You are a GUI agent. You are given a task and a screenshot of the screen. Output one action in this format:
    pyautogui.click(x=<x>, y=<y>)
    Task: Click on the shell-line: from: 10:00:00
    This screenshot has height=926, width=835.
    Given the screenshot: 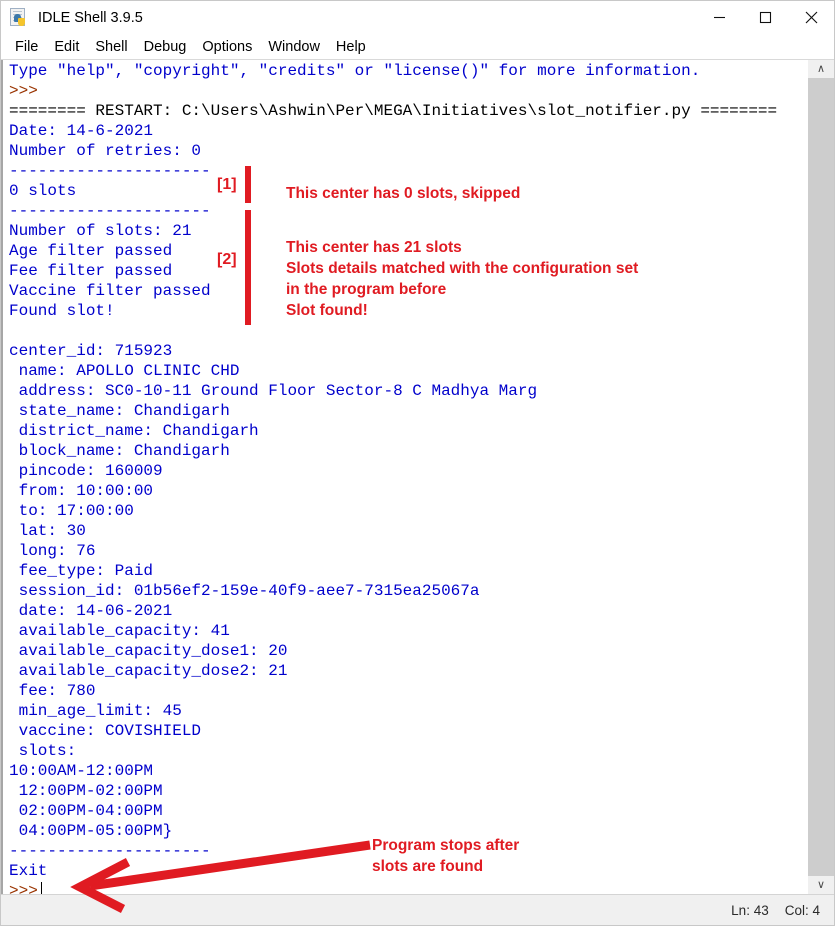 What is the action you would take?
    pyautogui.click(x=81, y=491)
    